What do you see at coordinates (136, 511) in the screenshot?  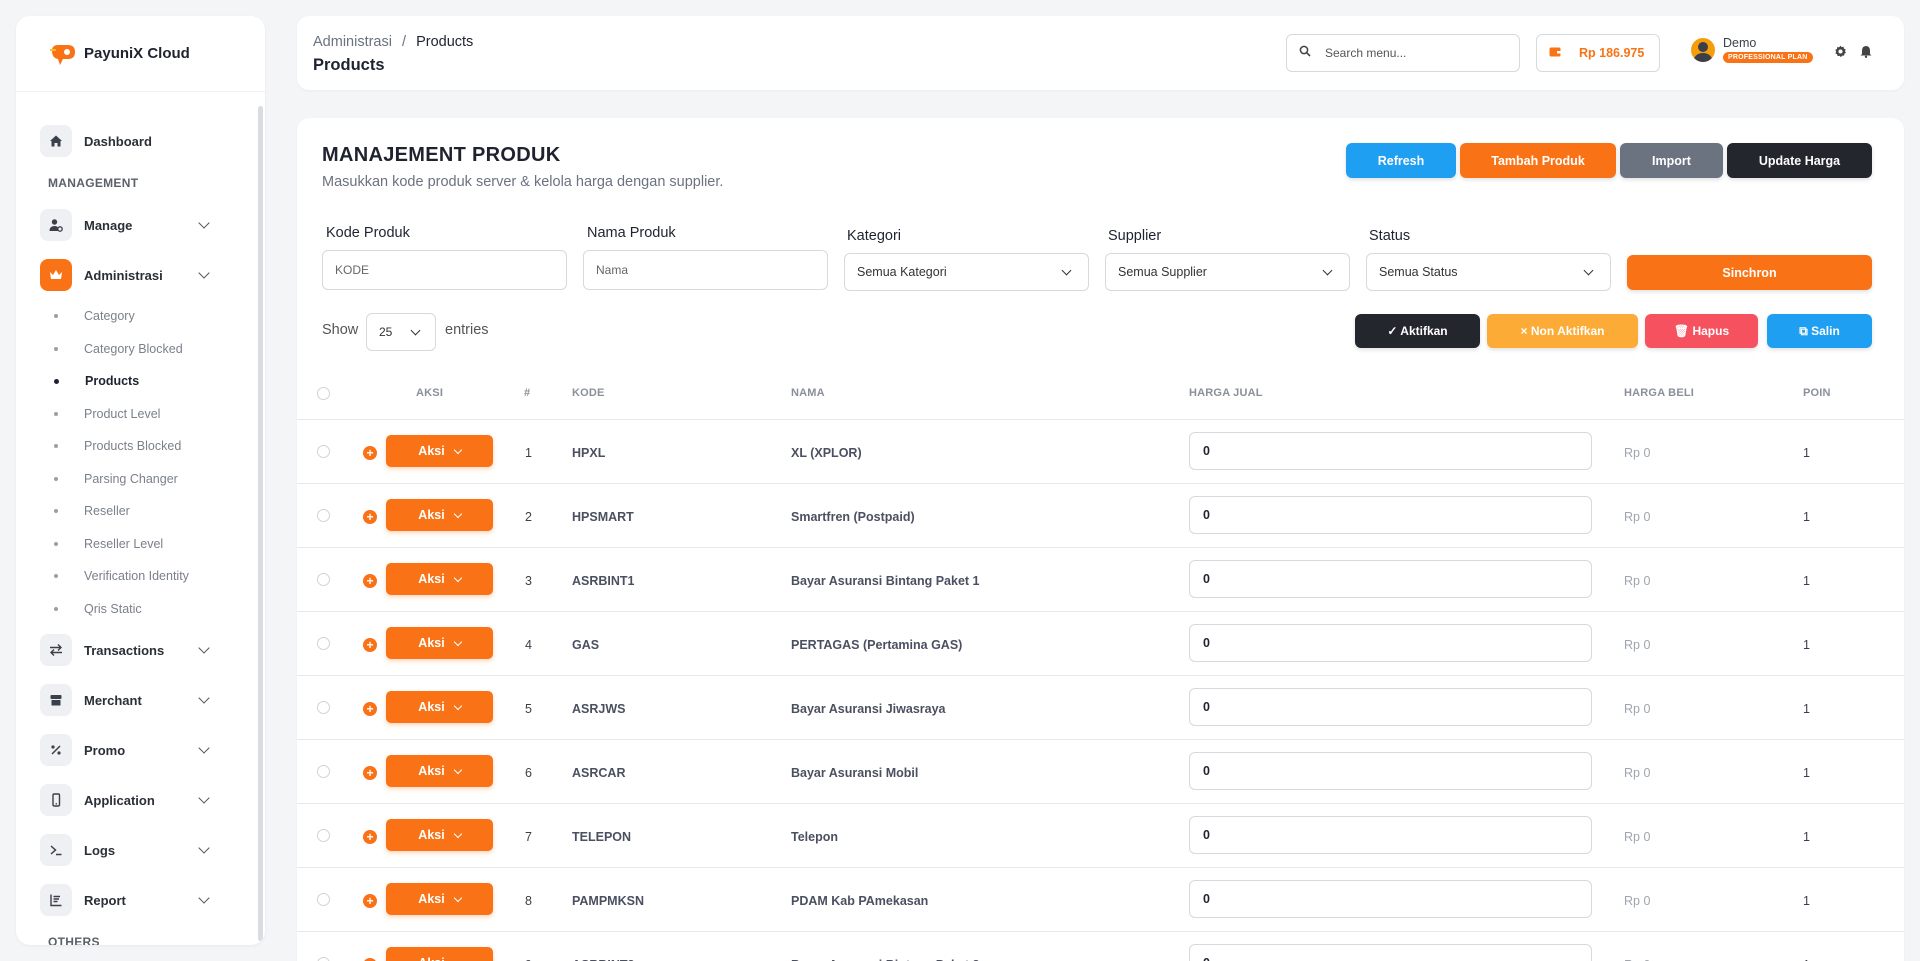 I see `sub-item-reseller: Reseller` at bounding box center [136, 511].